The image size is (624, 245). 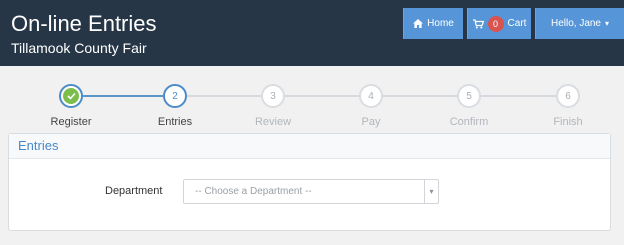 I want to click on step-entries-label: Entries, so click(x=175, y=122).